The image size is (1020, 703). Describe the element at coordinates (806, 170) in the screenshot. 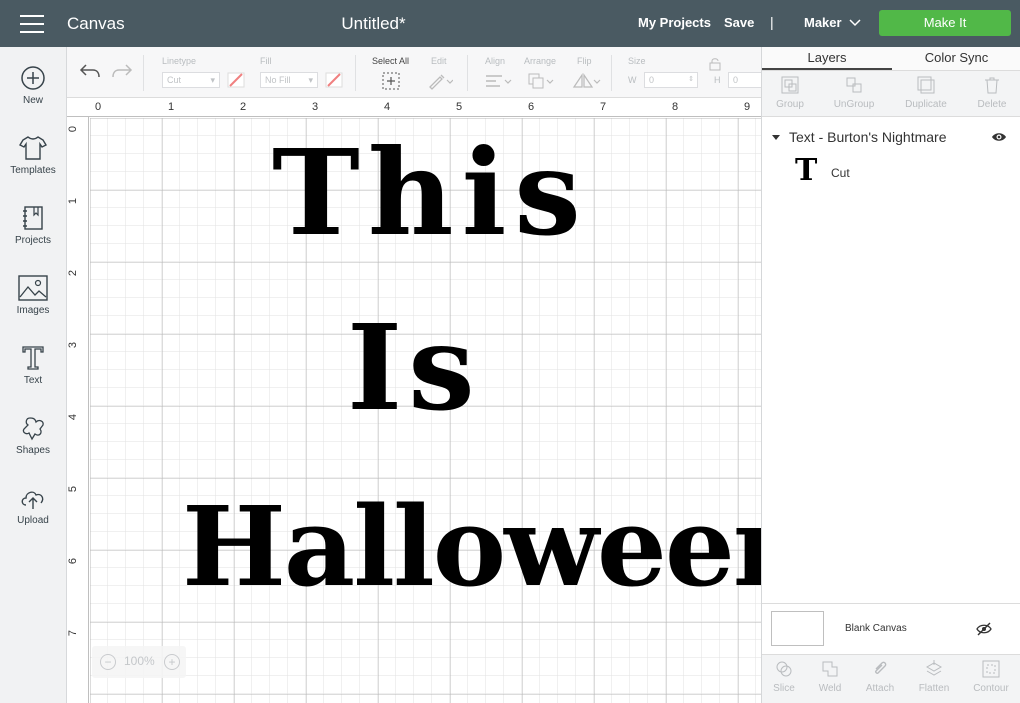

I see `layer-thumbnail: T` at that location.